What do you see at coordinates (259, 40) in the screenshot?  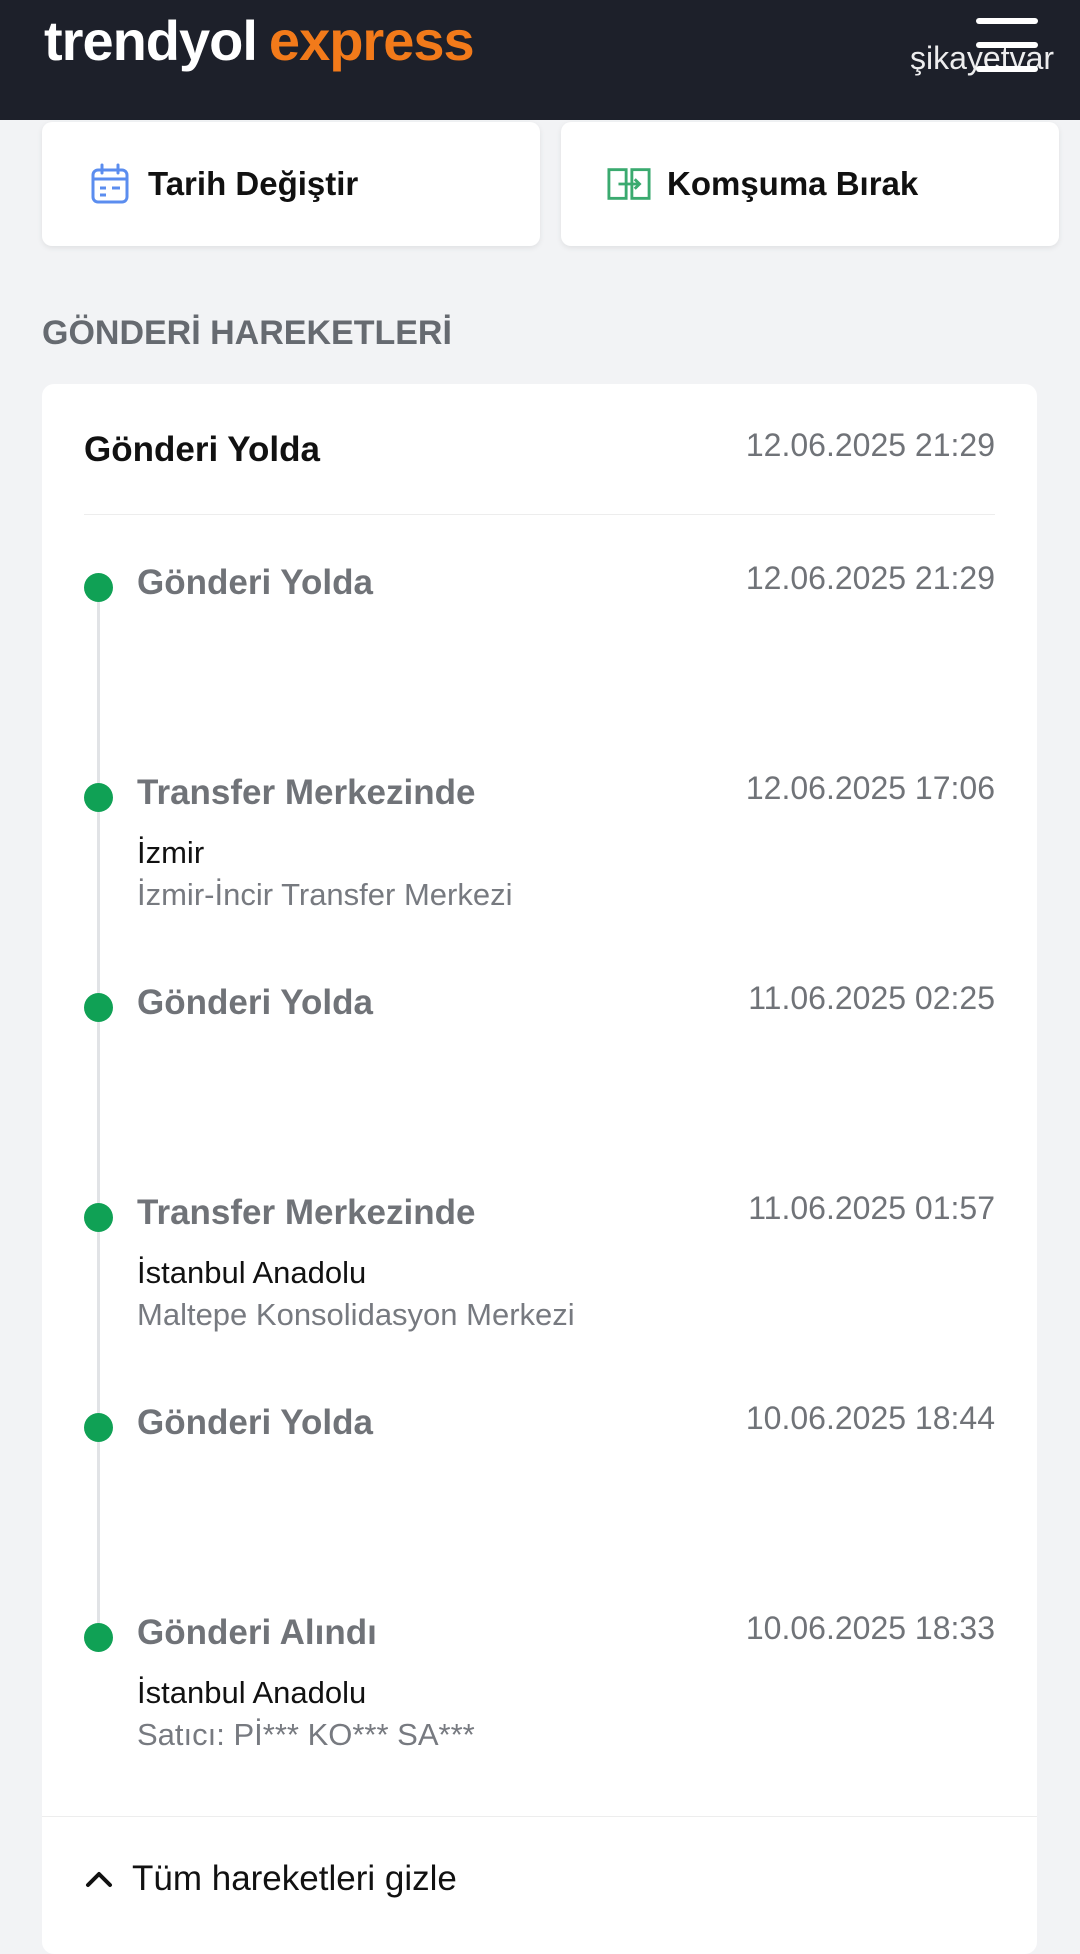 I see `trendyol-express-logo: trendyol express` at bounding box center [259, 40].